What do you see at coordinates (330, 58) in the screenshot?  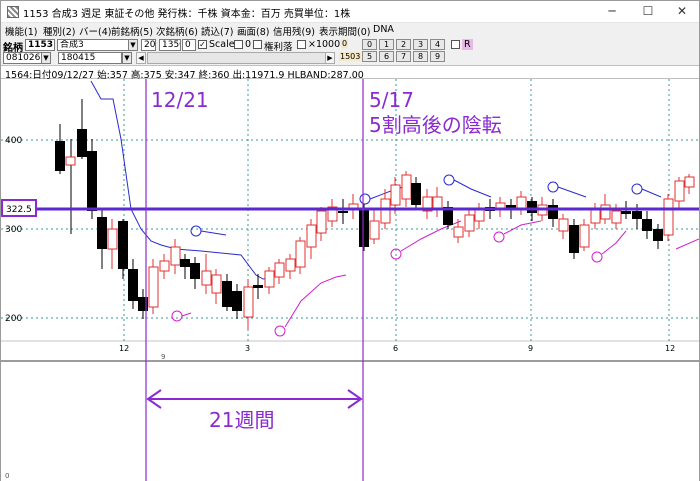 I see `scroll-right-icon: ▶` at bounding box center [330, 58].